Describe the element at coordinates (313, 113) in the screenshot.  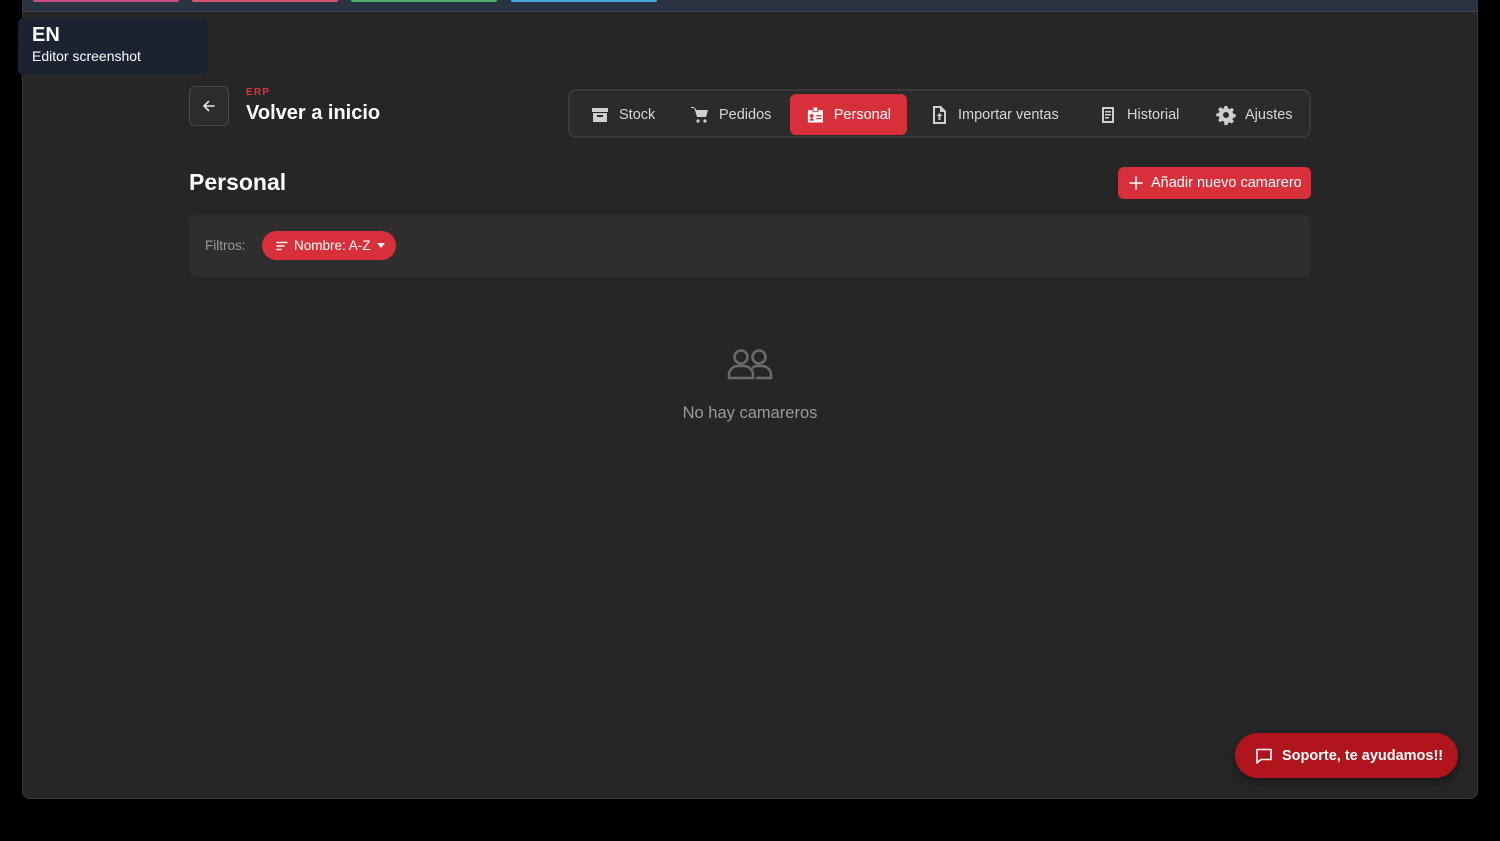
I see `back-to-home-link: Volver a inicio` at that location.